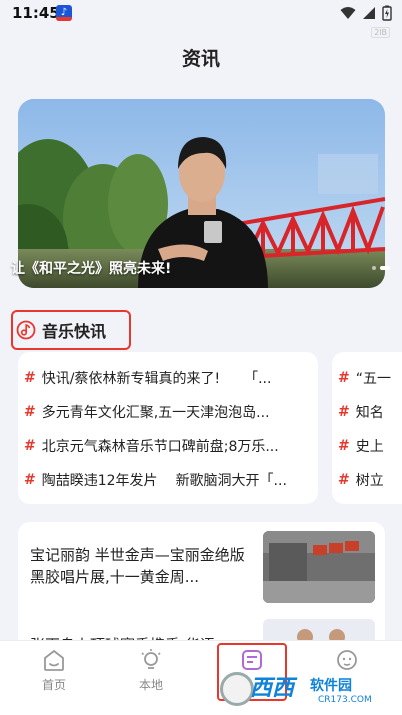  Describe the element at coordinates (201, 19) in the screenshot. I see `status-bar: 11:45 ♪ 2lB` at that location.